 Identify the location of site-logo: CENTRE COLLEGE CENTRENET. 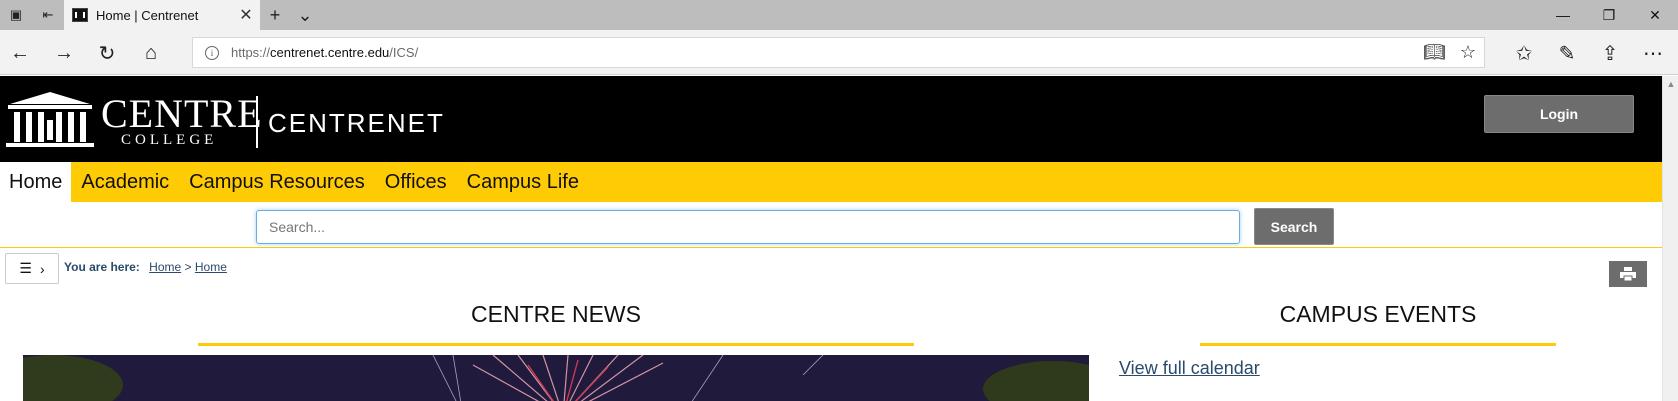
(224, 119).